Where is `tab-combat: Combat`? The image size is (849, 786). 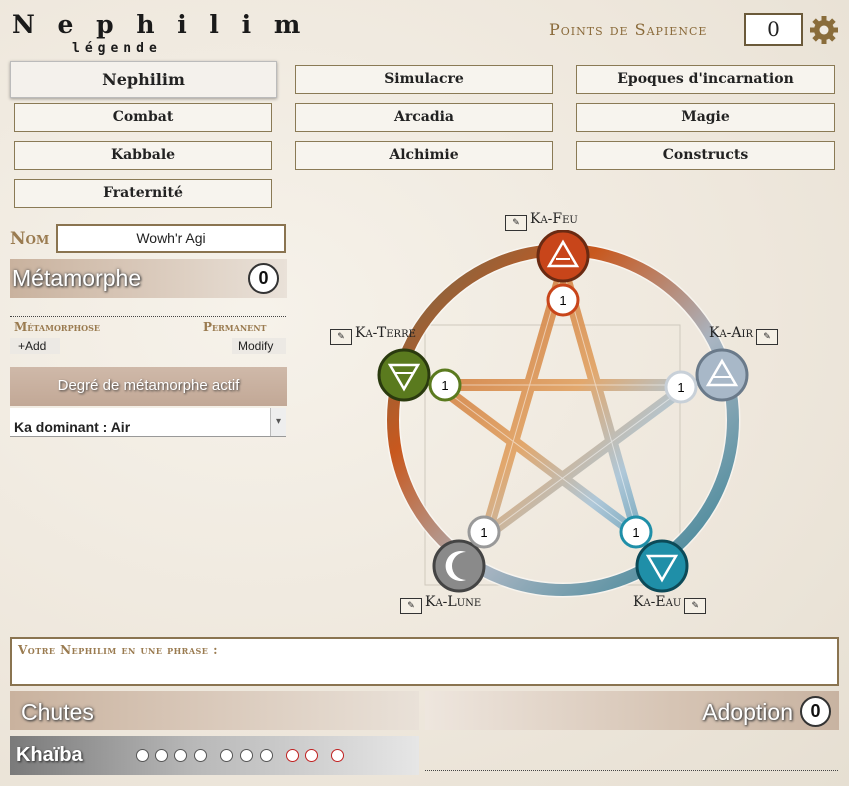
tab-combat: Combat is located at coordinates (143, 117).